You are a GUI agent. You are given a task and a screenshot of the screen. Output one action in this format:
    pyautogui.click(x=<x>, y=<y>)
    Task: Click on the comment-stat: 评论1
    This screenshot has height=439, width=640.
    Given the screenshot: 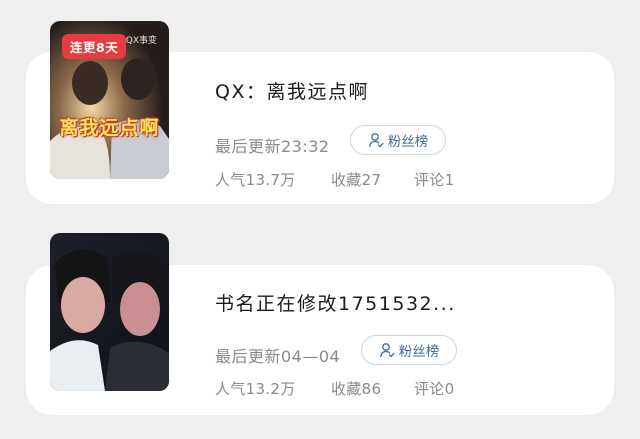 What is the action you would take?
    pyautogui.click(x=434, y=180)
    